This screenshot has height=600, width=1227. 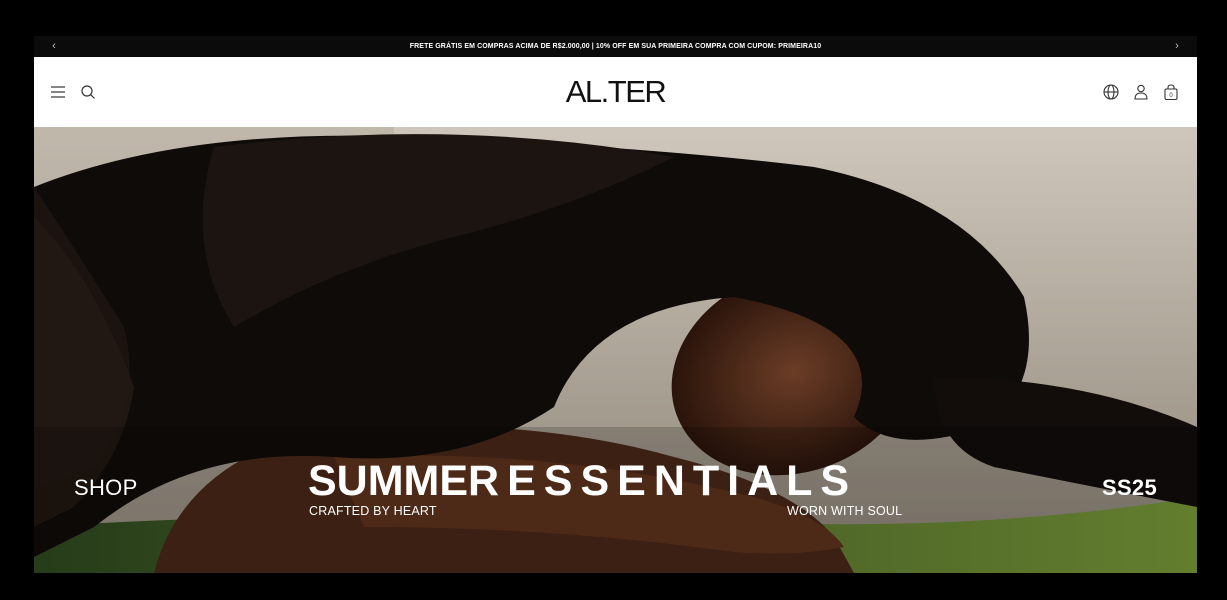 I want to click on cart-count: 0, so click(x=1171, y=96).